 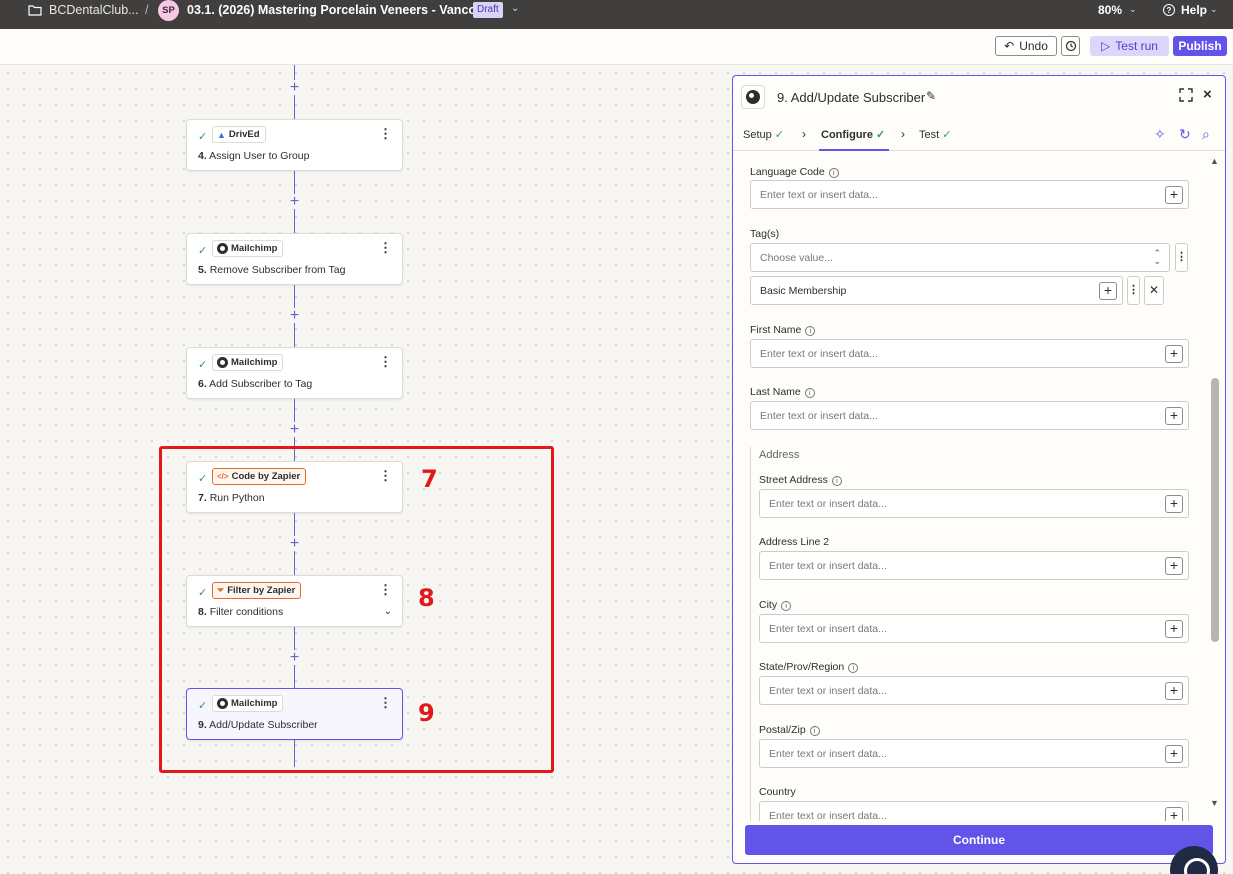 What do you see at coordinates (854, 150) in the screenshot?
I see `active-tab-indicator` at bounding box center [854, 150].